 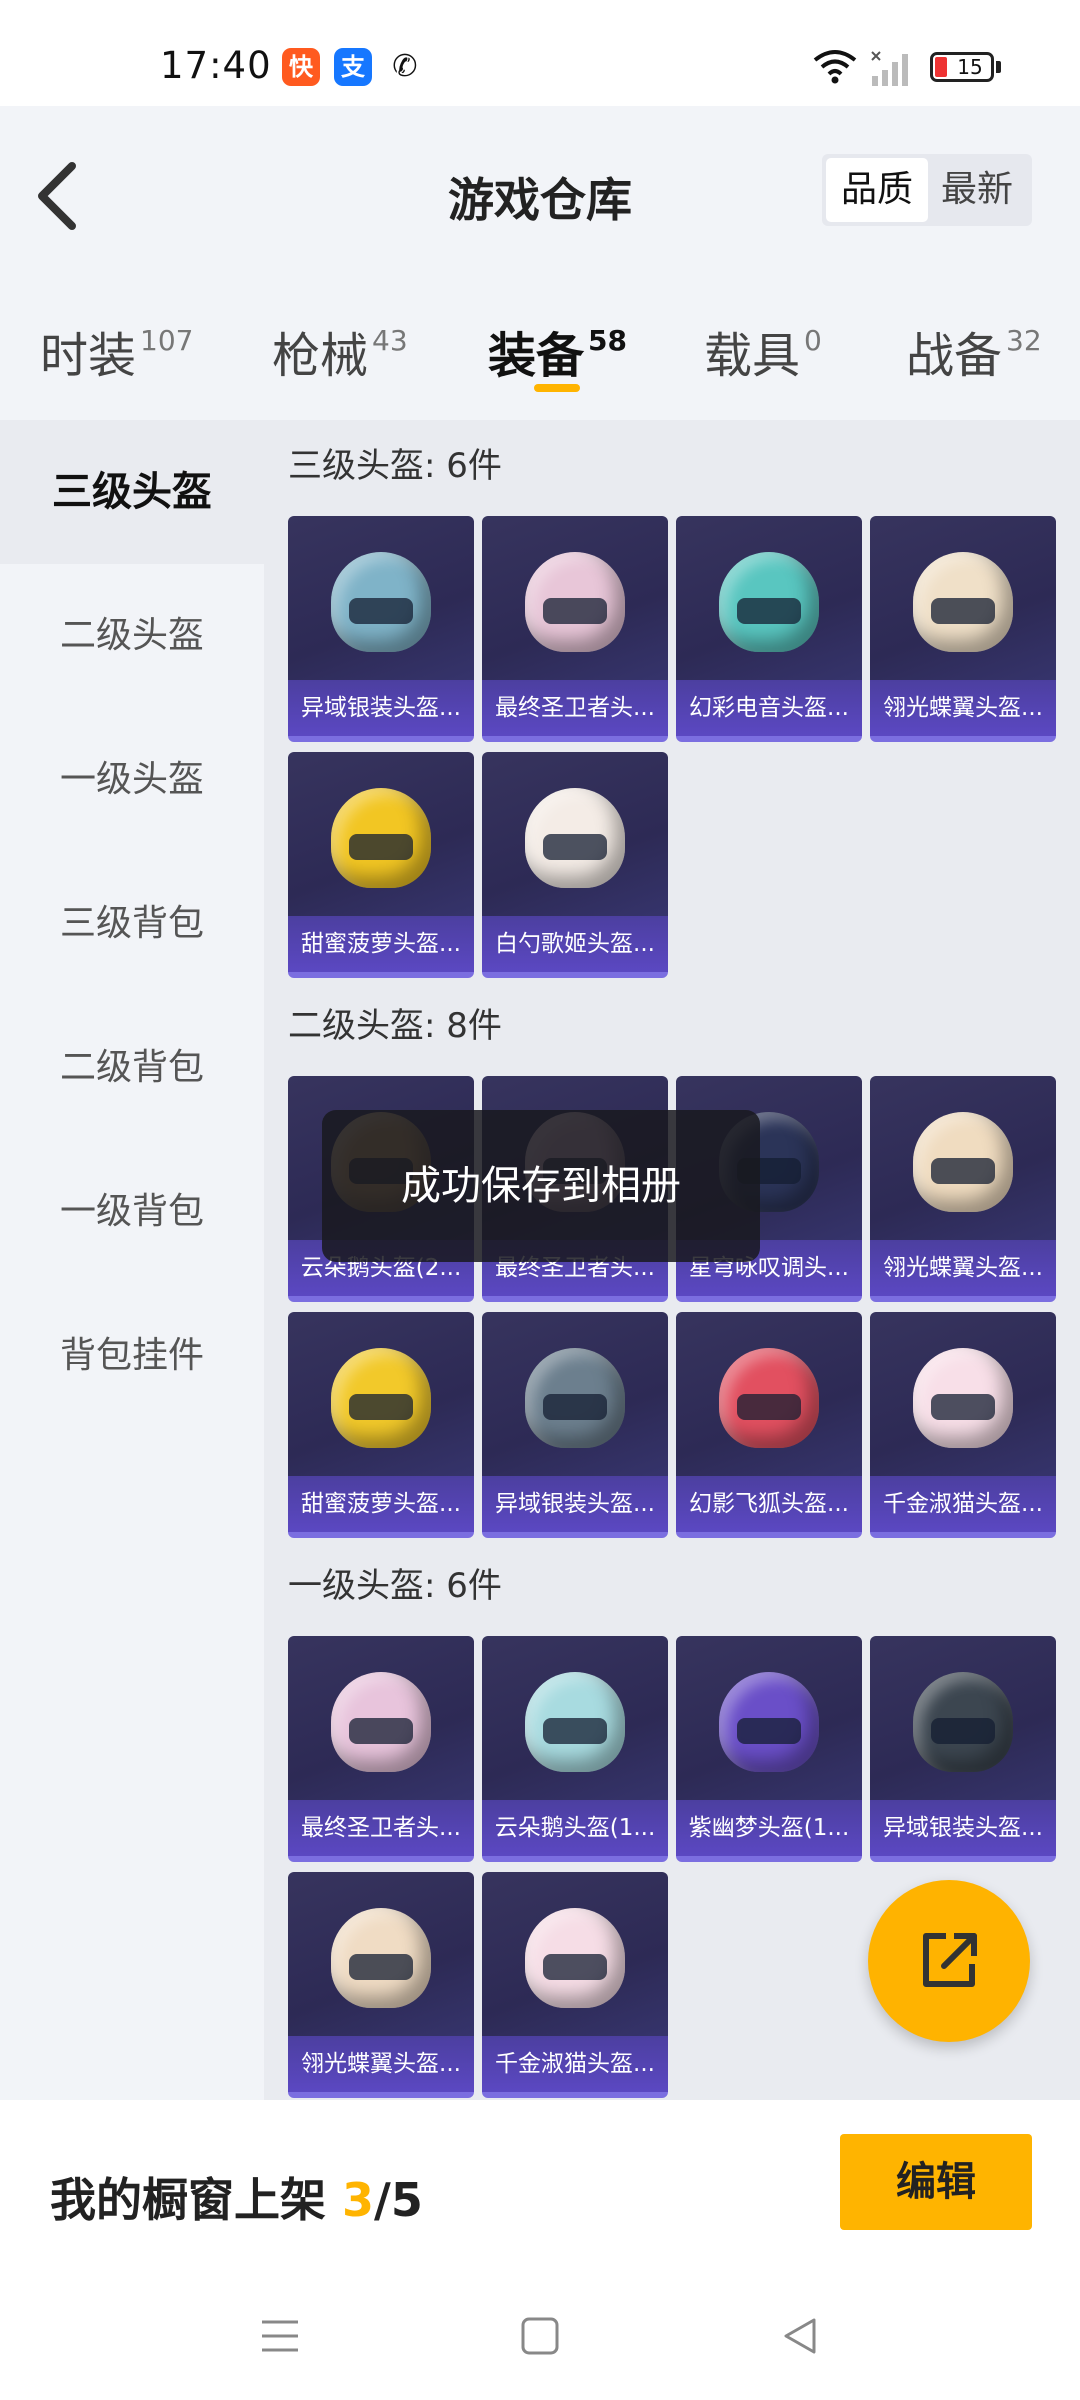 I want to click on battery-level: 15, so click(x=970, y=67).